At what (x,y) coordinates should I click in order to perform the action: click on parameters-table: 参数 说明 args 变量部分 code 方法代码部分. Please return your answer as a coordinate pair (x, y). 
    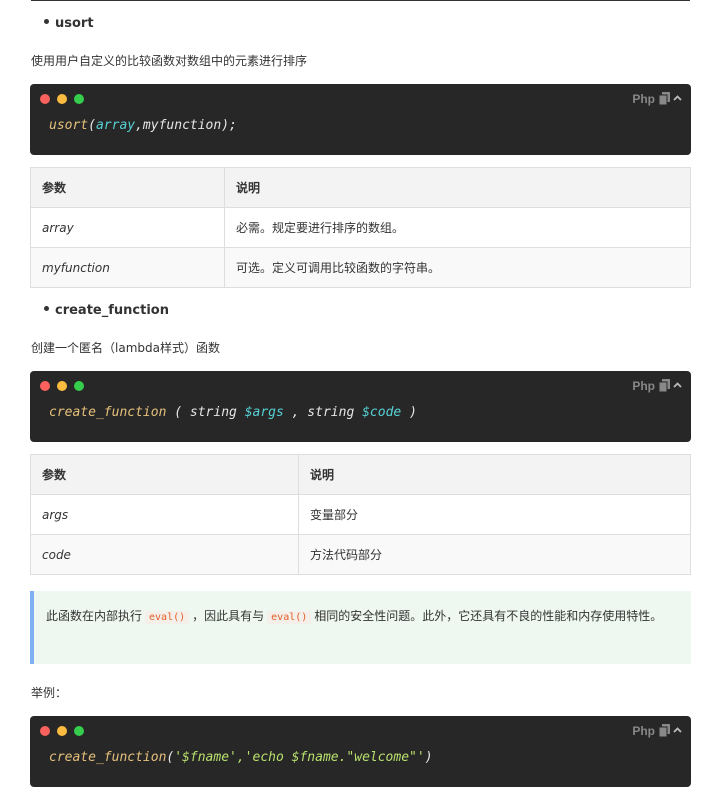
    Looking at the image, I should click on (360, 514).